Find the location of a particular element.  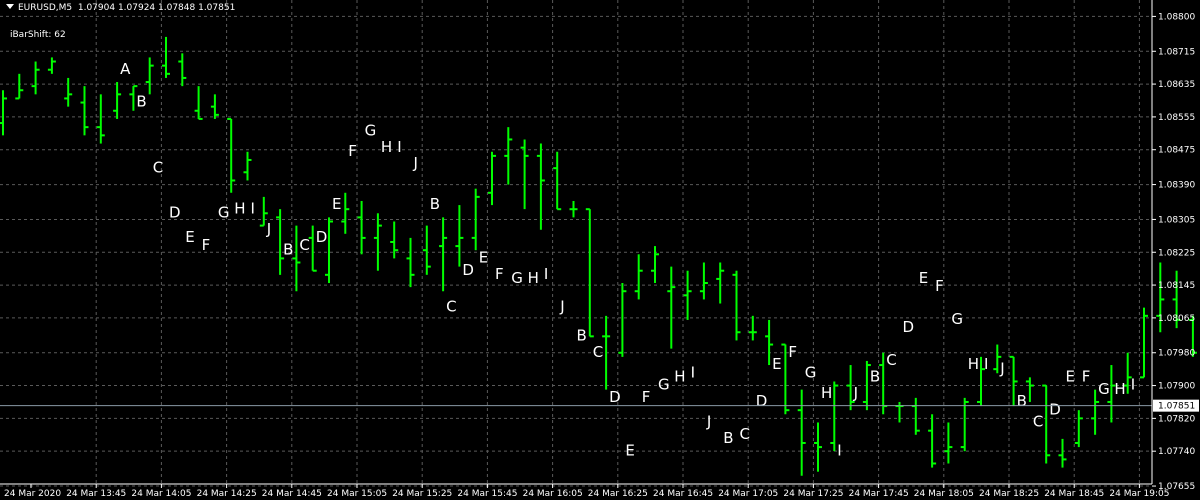

y-tick-label: 1.08635 is located at coordinates (1176, 85).